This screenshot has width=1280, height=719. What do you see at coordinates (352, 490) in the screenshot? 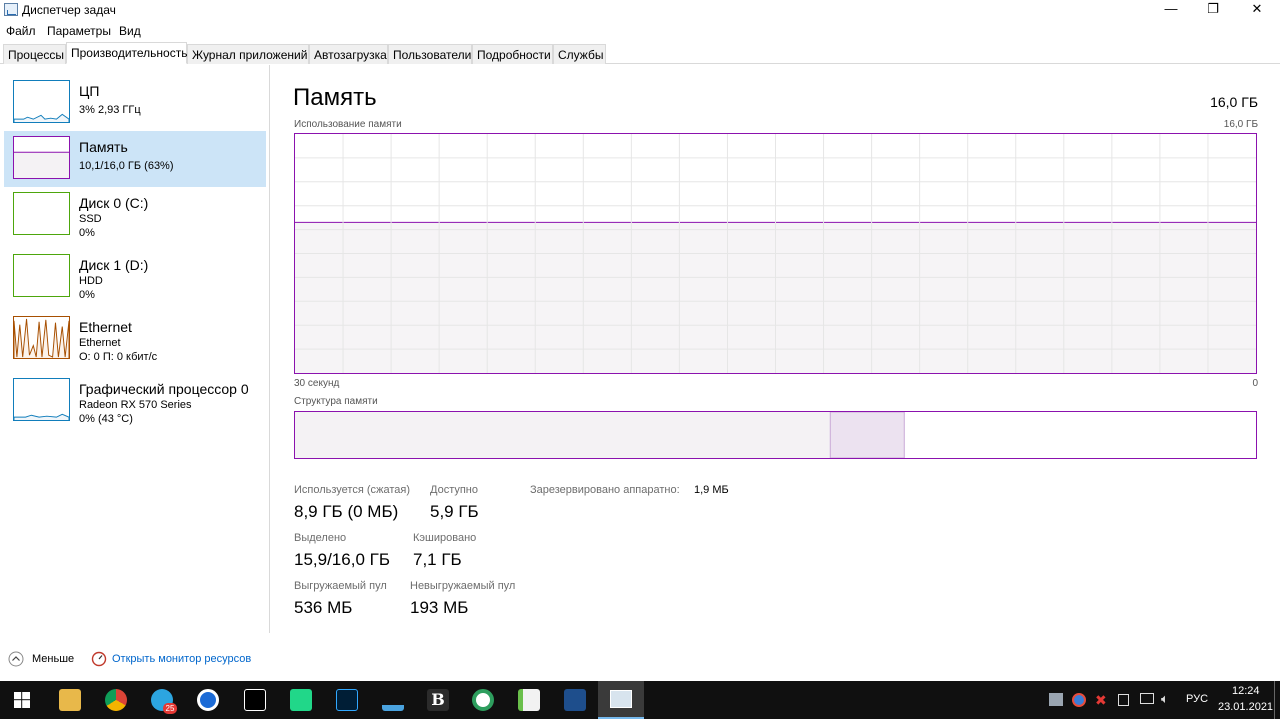
I see `in-use-label: Используется (сжатая)` at bounding box center [352, 490].